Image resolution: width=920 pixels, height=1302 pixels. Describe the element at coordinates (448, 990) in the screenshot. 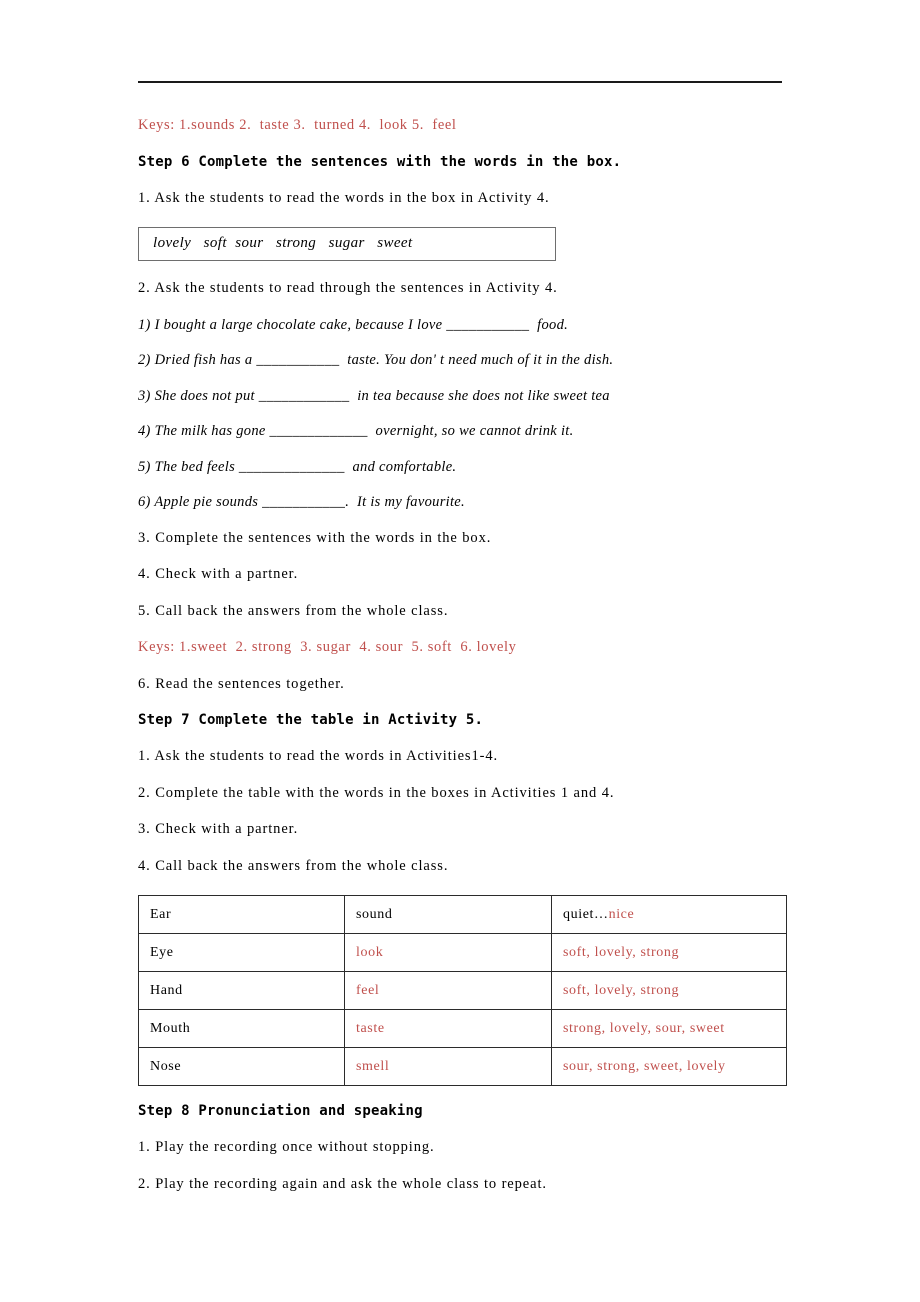

I see `table-cell-verb: feel` at that location.